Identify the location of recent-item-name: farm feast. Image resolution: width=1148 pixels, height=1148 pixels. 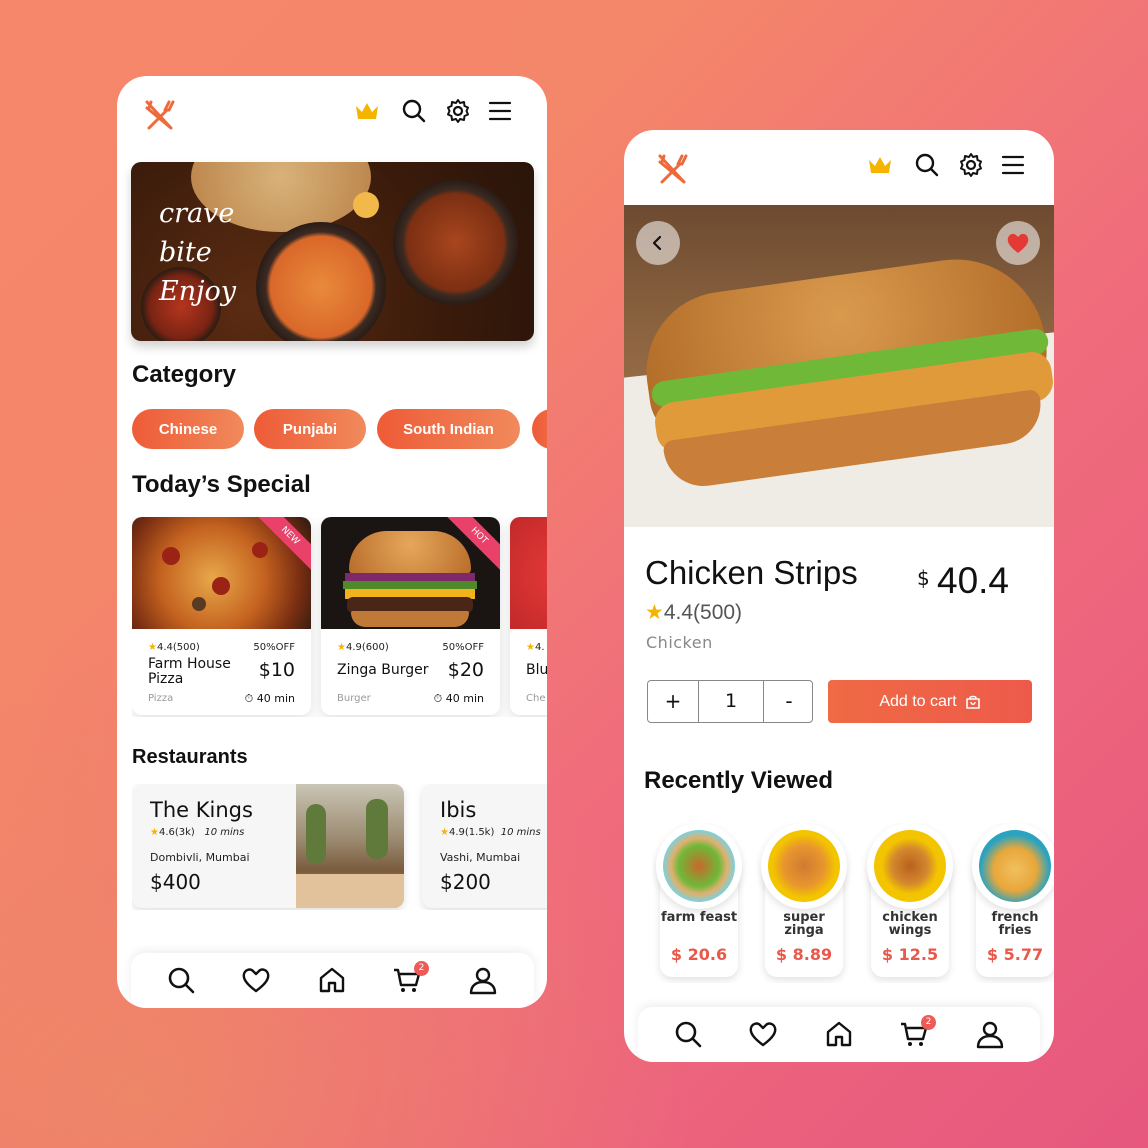
(699, 917).